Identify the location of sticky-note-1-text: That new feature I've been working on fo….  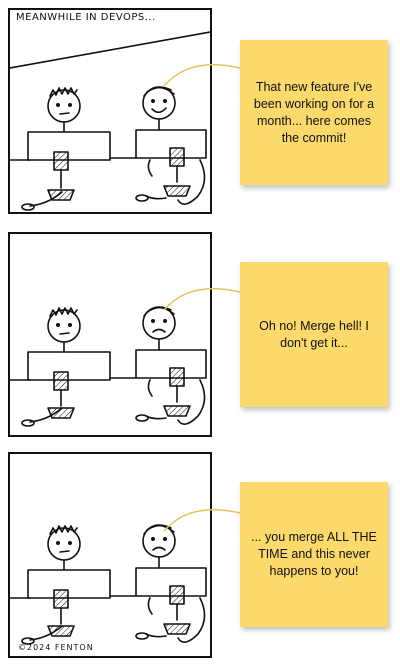
(314, 112).